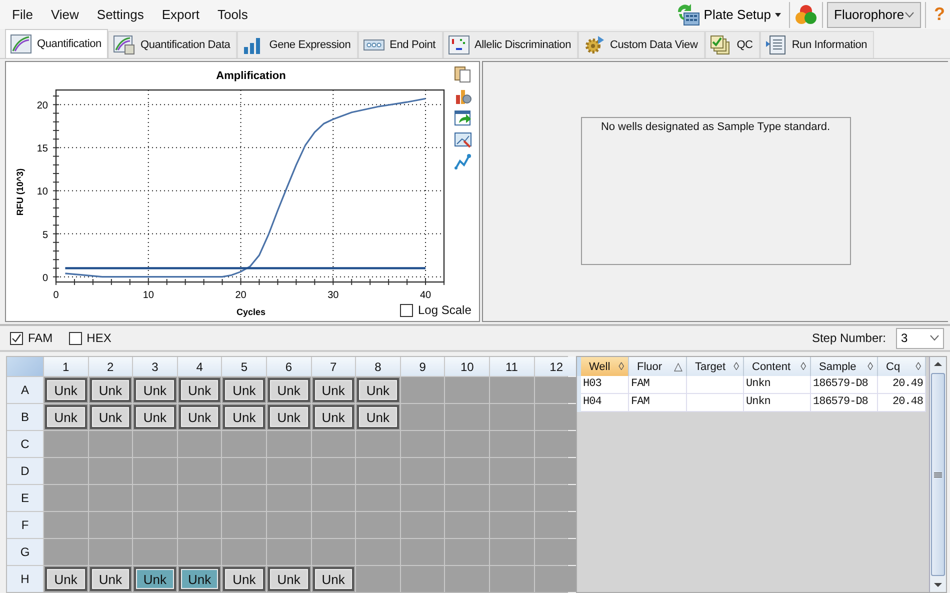 The width and height of the screenshot is (950, 593). Describe the element at coordinates (902, 385) in the screenshot. I see `table-cell: 20.49` at that location.